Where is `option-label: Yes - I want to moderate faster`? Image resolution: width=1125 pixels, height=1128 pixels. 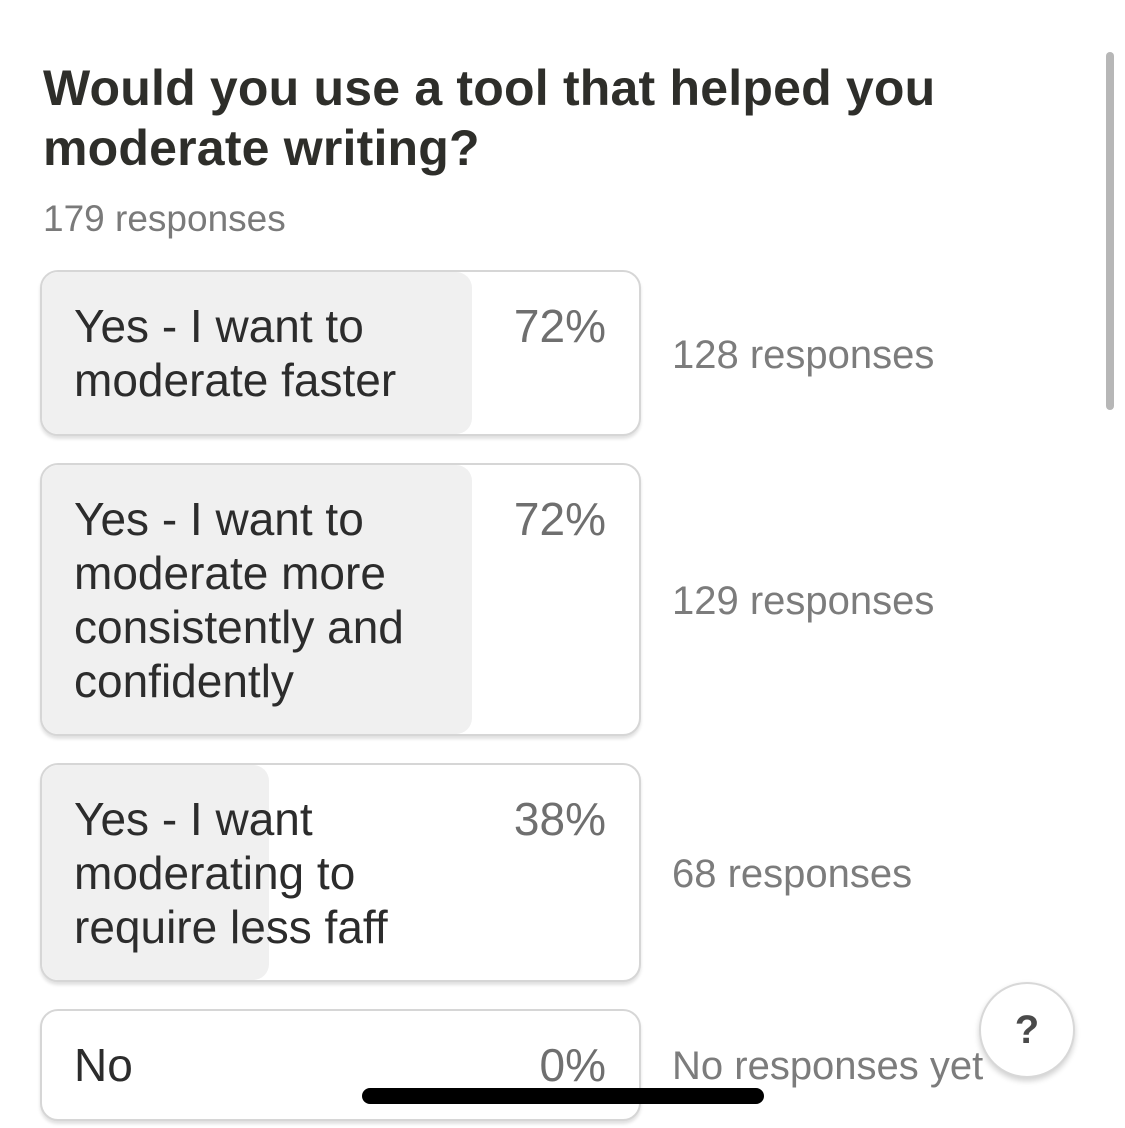
option-label: Yes - I want to moderate faster is located at coordinates (235, 353).